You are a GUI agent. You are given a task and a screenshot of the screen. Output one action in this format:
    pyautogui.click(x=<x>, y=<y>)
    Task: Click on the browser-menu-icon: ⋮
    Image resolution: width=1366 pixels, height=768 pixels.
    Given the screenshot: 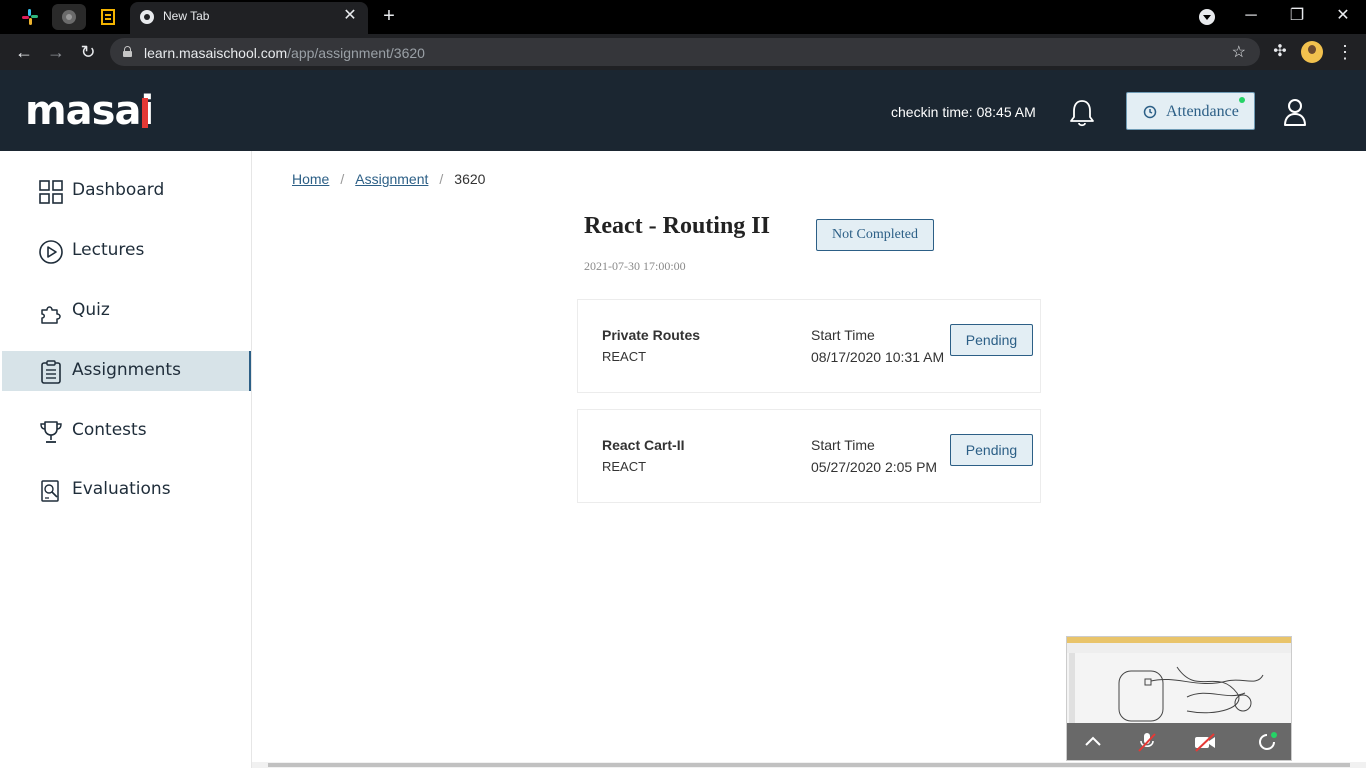 What is the action you would take?
    pyautogui.click(x=1345, y=52)
    